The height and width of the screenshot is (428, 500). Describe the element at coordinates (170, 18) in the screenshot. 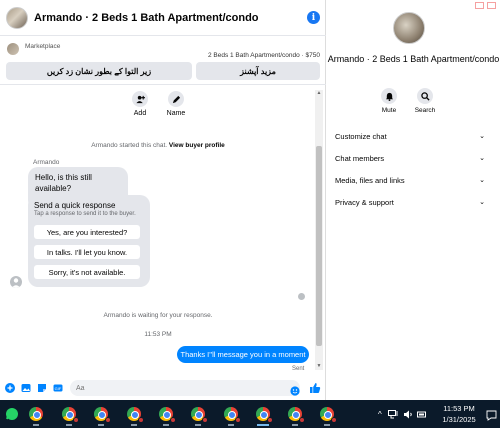

I see `chat-title: Armando · 2 Beds 1 Bath Apartment/condo` at that location.